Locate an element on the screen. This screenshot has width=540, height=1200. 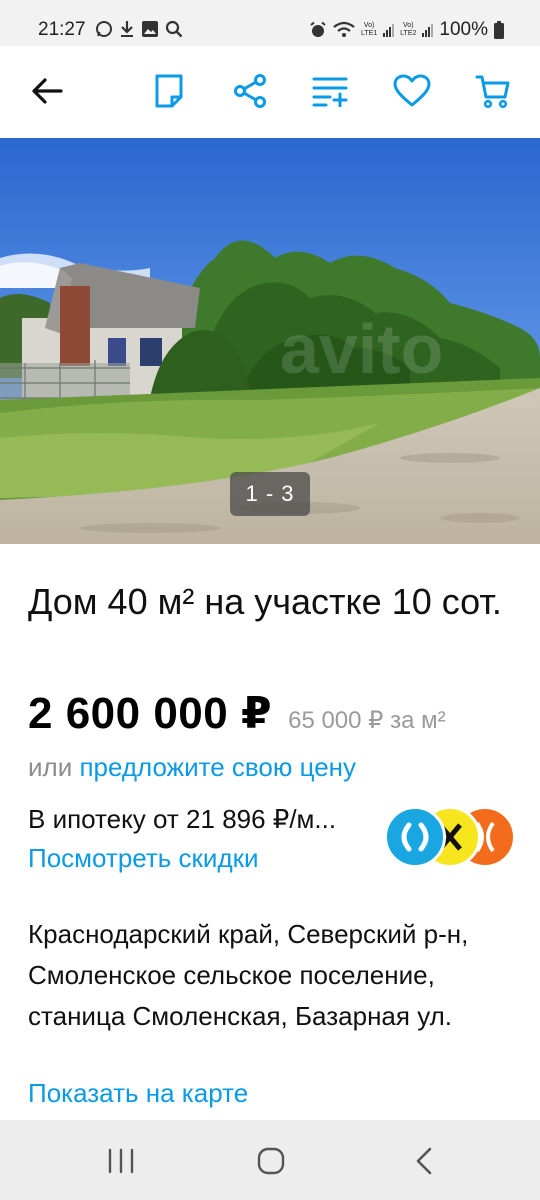
share-icon is located at coordinates (250, 91).